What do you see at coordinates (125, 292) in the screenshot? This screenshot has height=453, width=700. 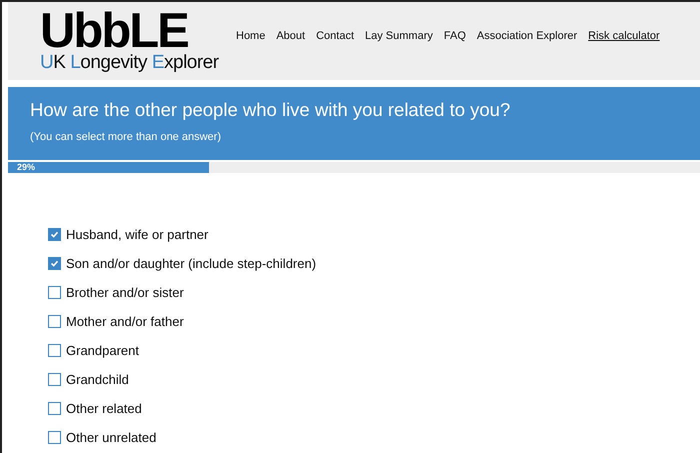 I see `option-label: Brother and/or sister` at bounding box center [125, 292].